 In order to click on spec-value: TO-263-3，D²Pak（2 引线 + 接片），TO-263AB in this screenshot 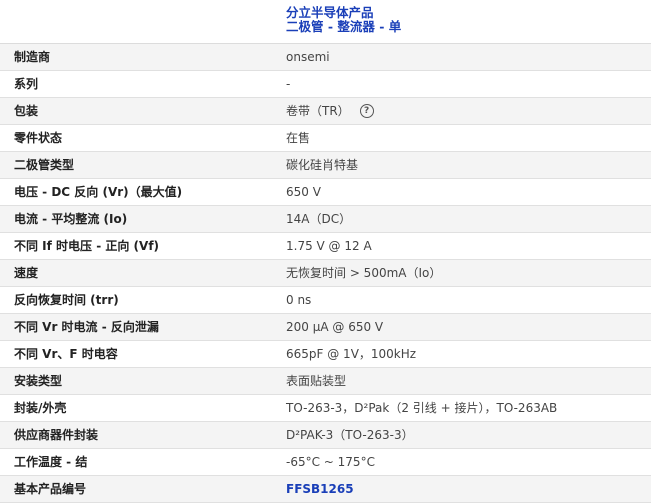, I will do `click(422, 408)`.